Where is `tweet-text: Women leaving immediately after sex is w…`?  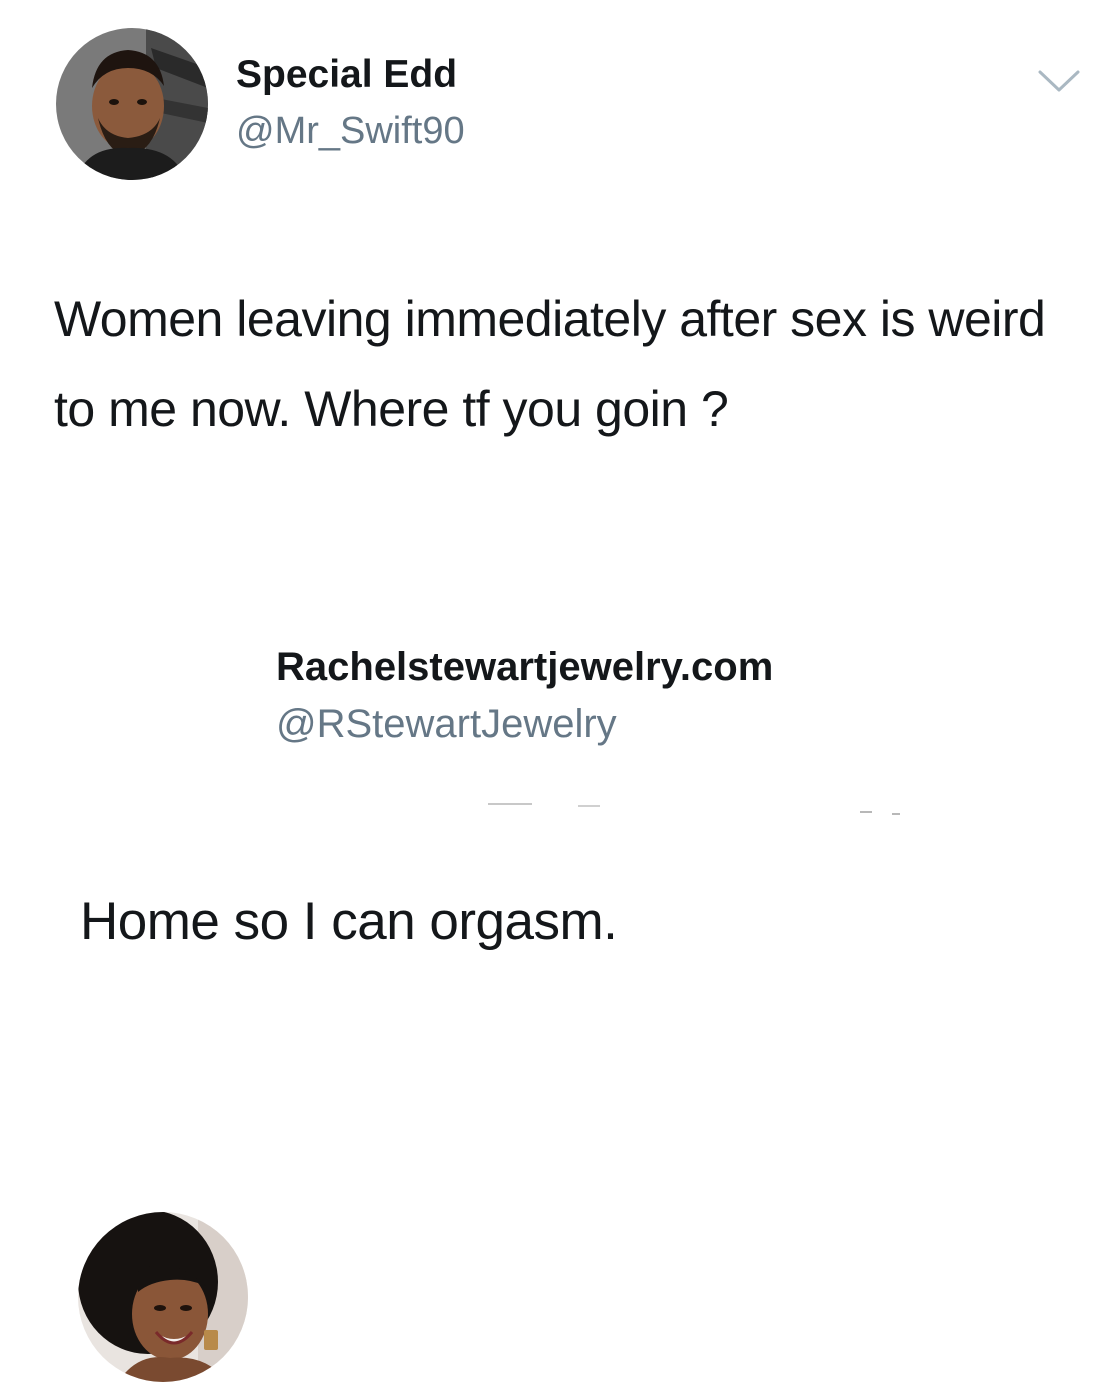
tweet-text: Women leaving immediately after sex is w… is located at coordinates (550, 364).